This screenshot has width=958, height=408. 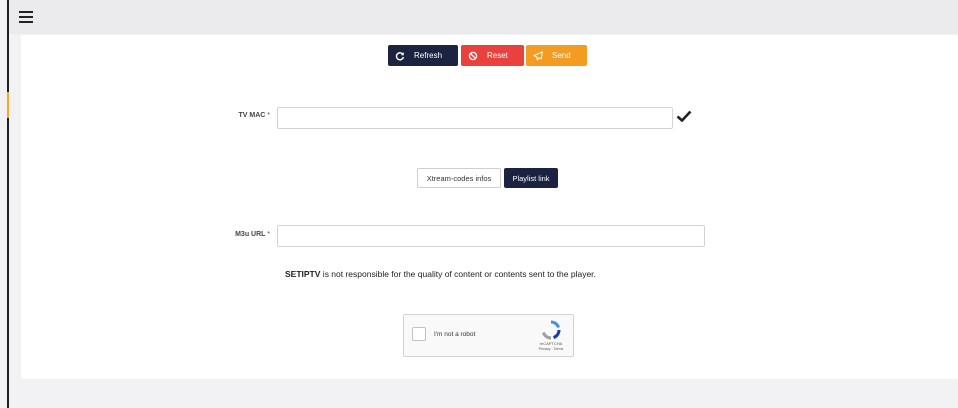 What do you see at coordinates (26, 17) in the screenshot?
I see `hamburger-menu-icon` at bounding box center [26, 17].